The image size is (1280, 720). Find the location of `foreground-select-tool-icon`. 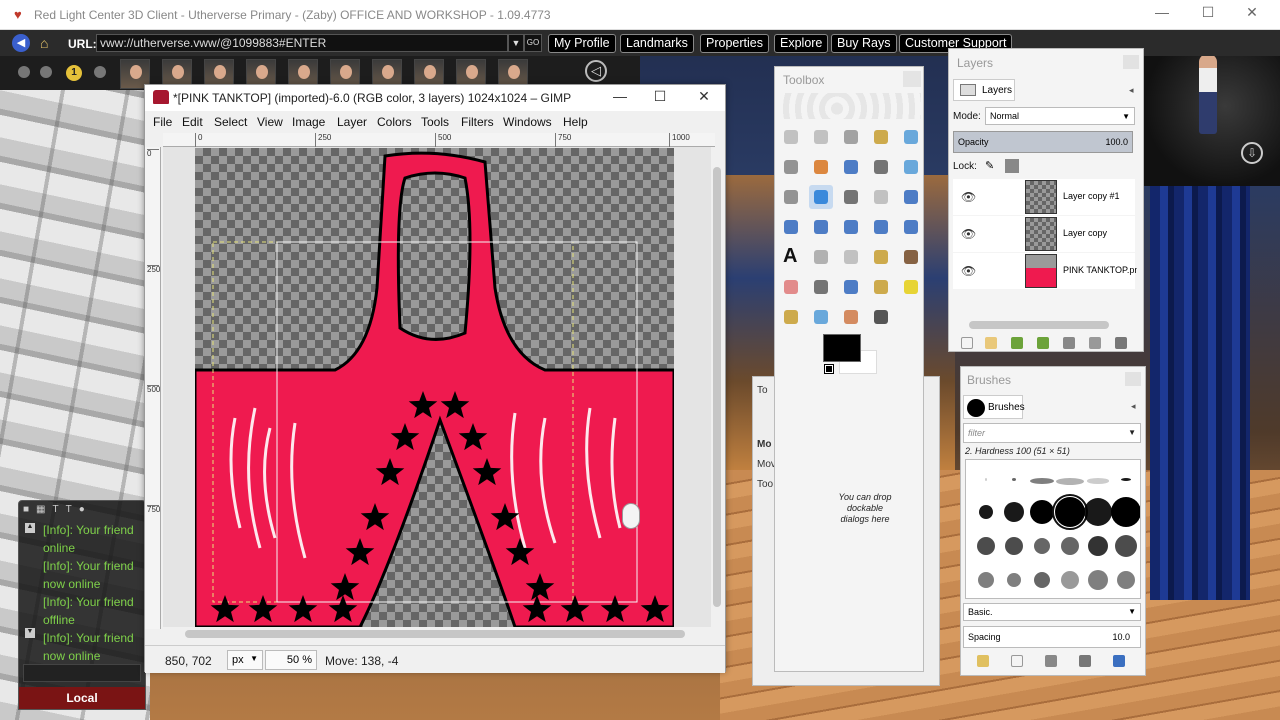

foreground-select-tool-icon is located at coordinates (821, 167).